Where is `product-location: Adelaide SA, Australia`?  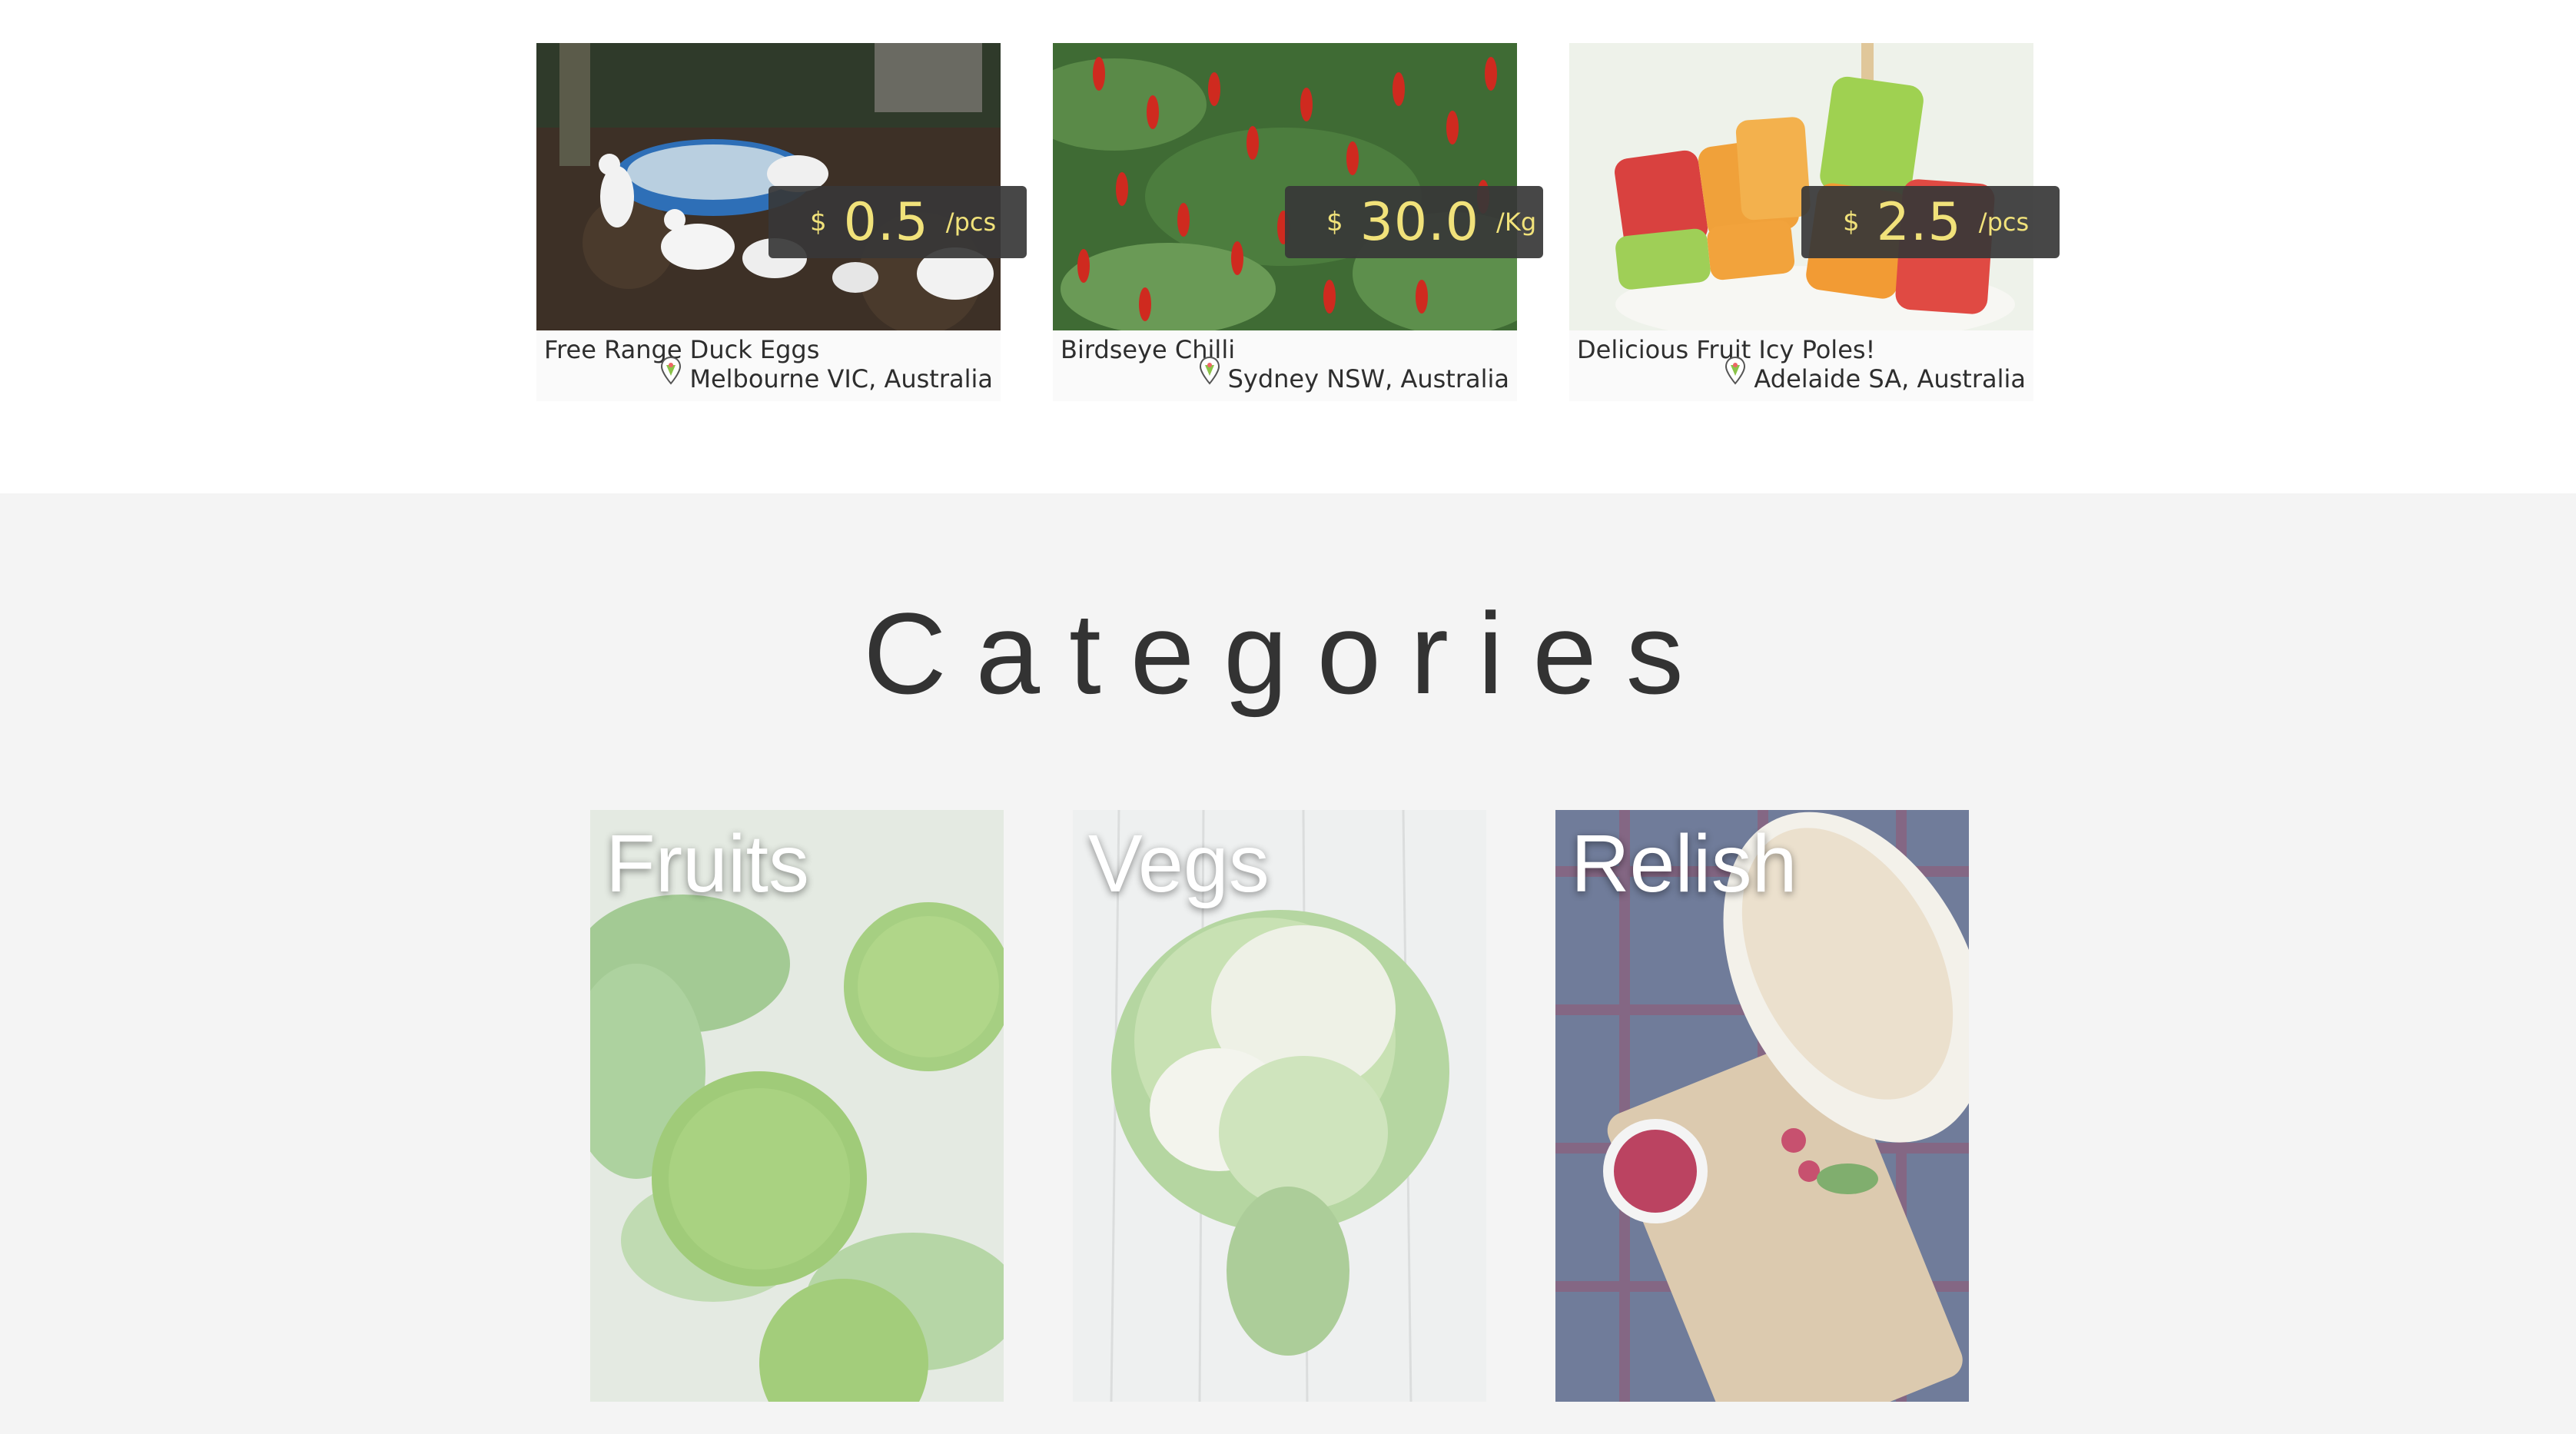 product-location: Adelaide SA, Australia is located at coordinates (1875, 374).